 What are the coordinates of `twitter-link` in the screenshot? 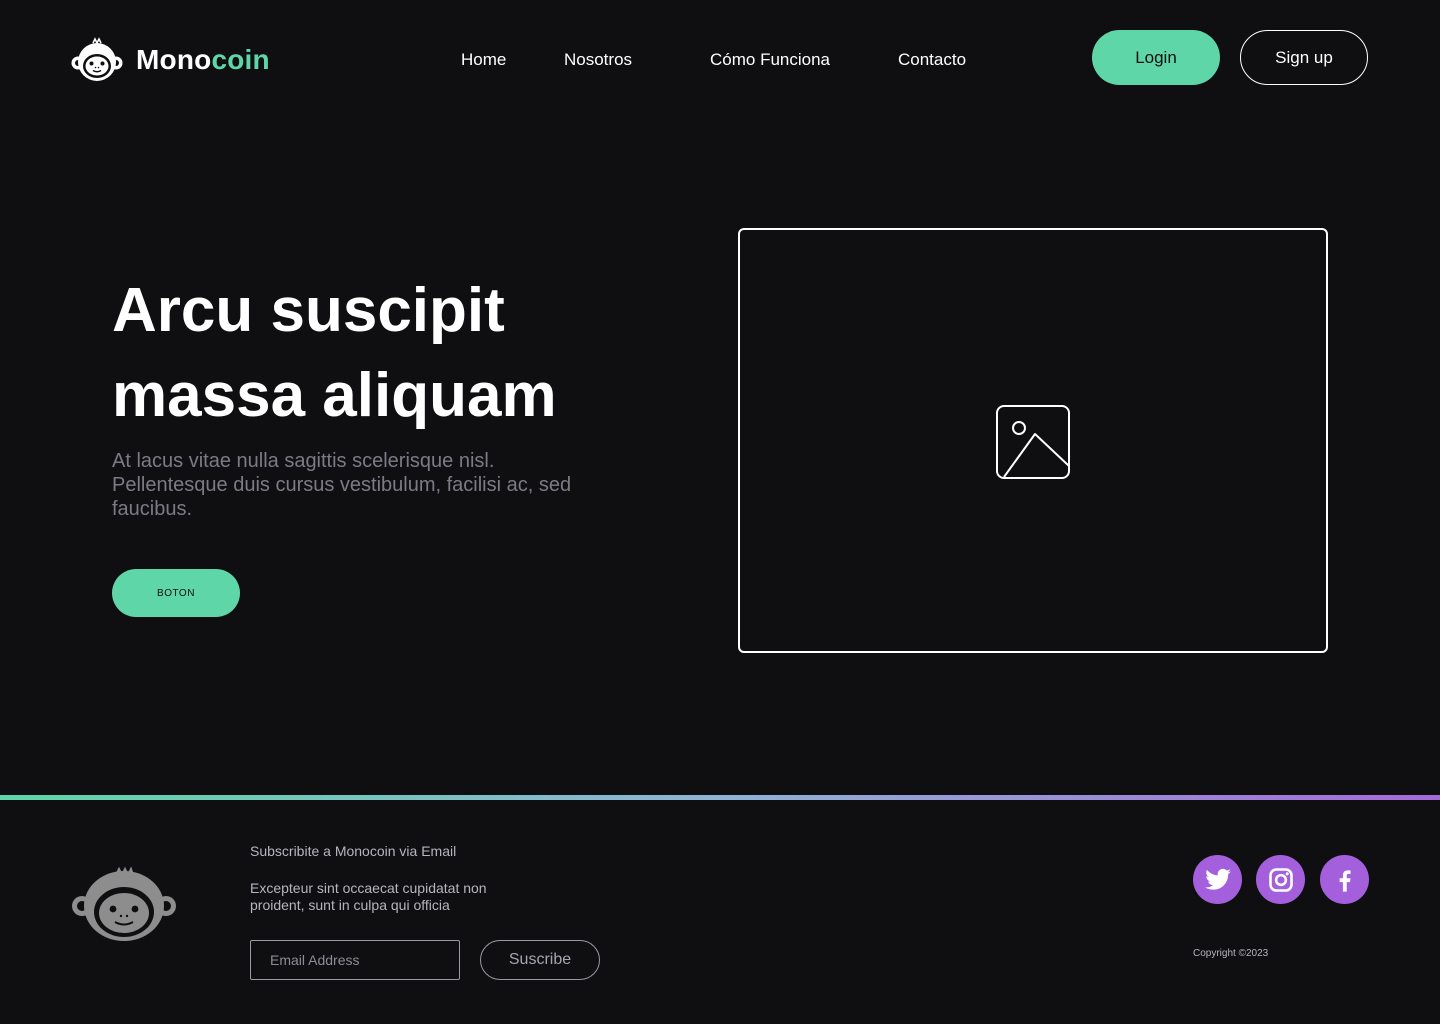 It's located at (1217, 879).